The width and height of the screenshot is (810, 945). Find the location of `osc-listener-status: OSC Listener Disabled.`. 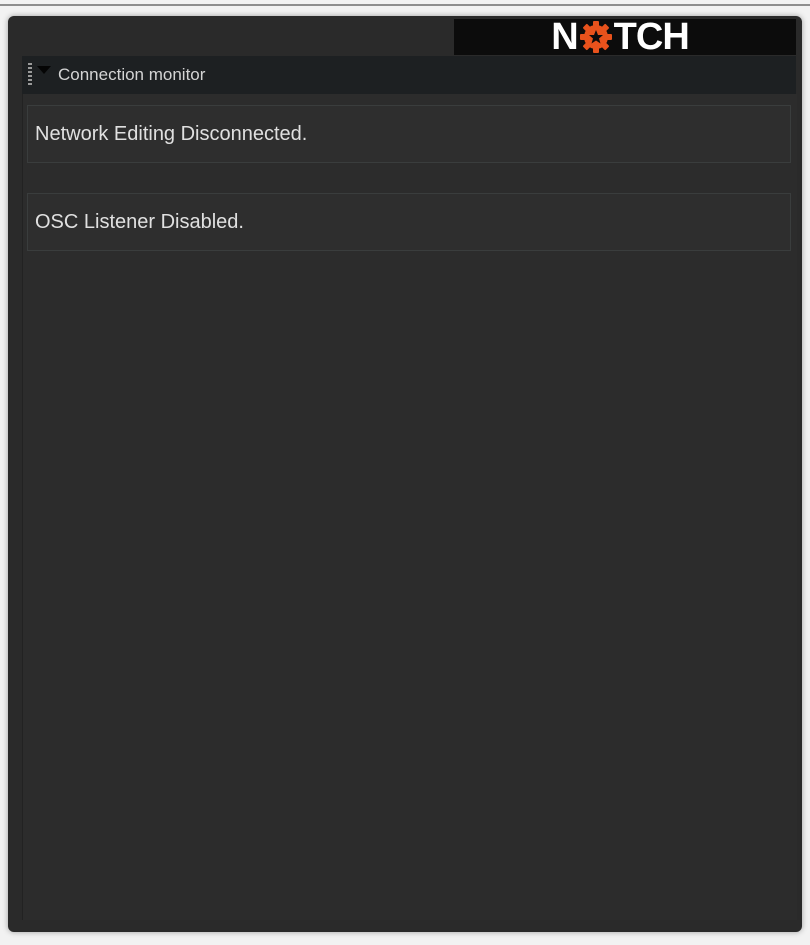

osc-listener-status: OSC Listener Disabled. is located at coordinates (409, 222).